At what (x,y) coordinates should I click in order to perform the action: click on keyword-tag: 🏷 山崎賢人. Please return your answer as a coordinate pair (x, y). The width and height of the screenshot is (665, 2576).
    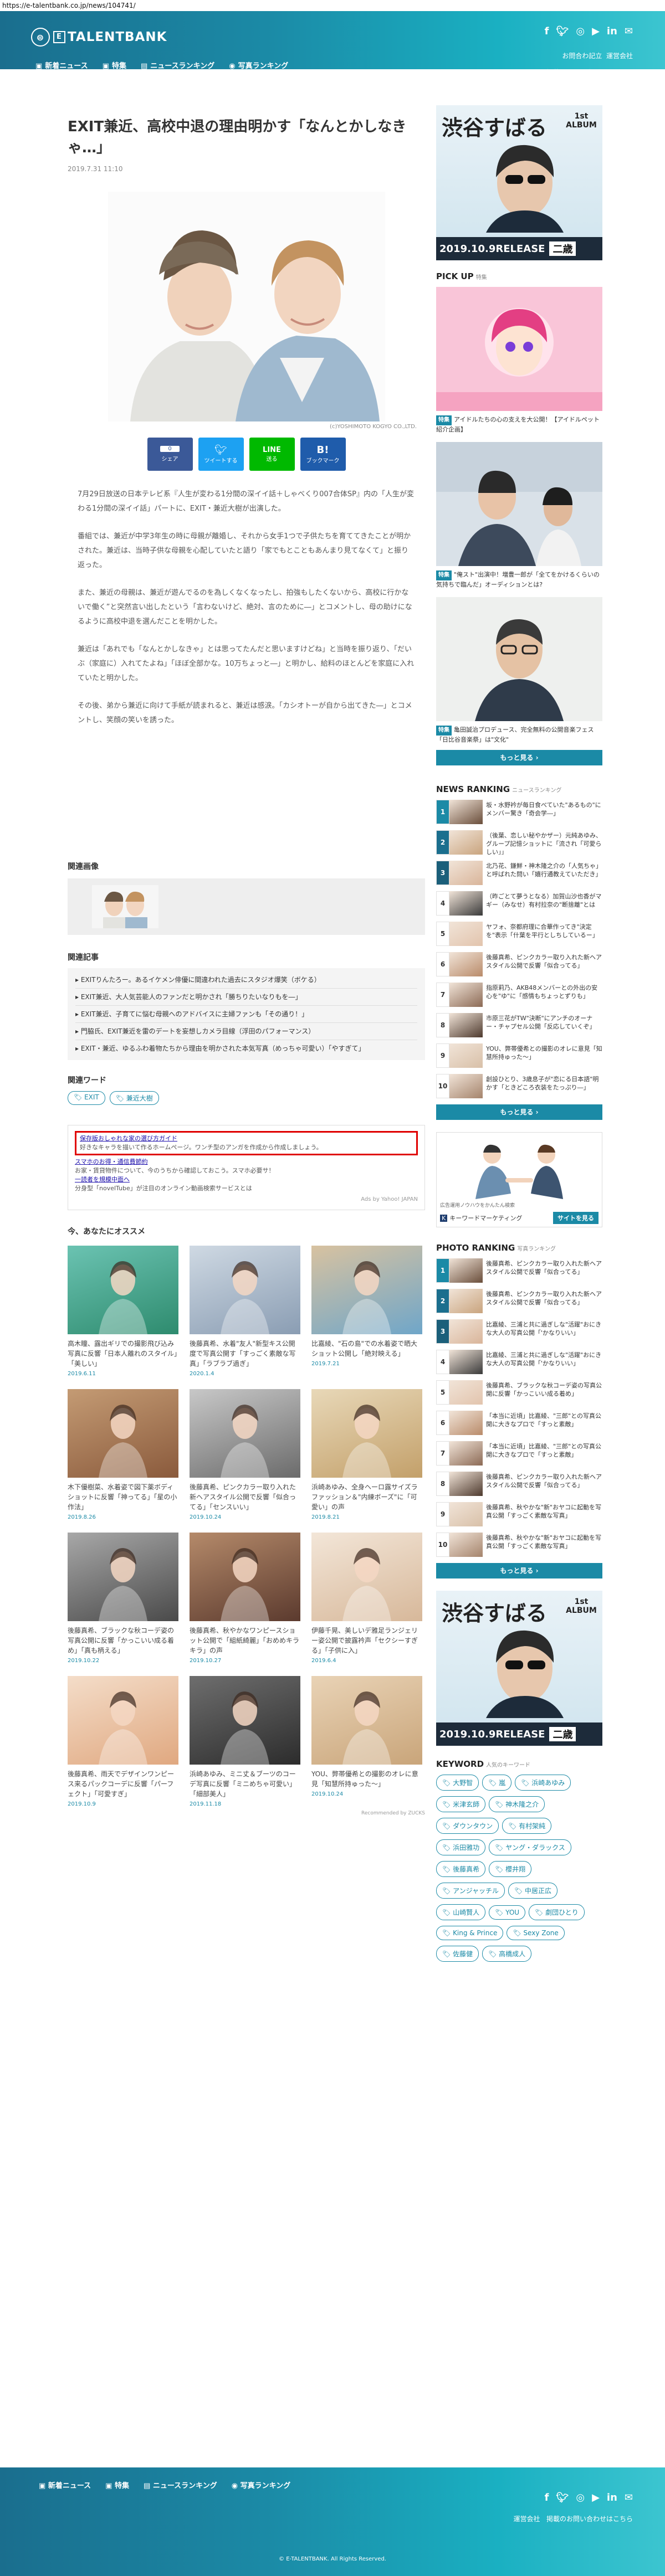
    Looking at the image, I should click on (461, 1912).